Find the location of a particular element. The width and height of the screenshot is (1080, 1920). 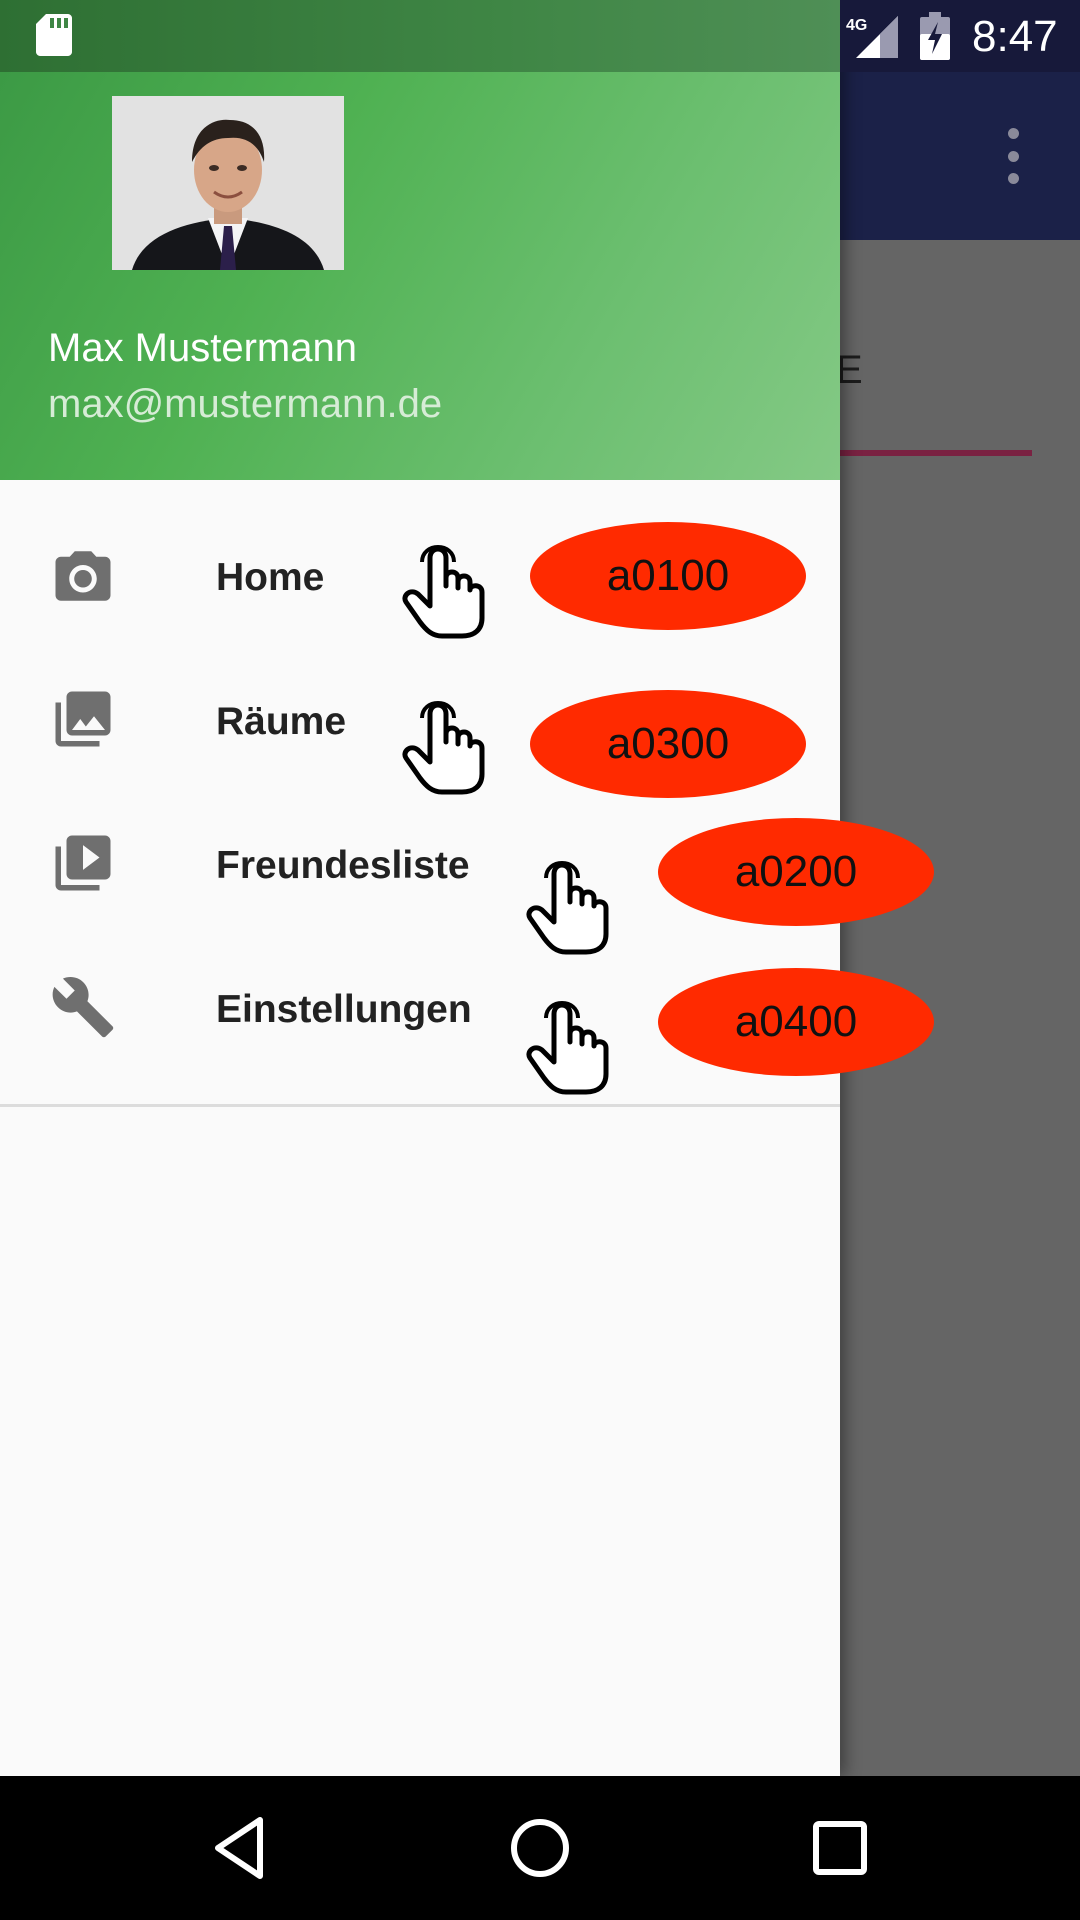

menu-item-label: Freundesliste is located at coordinates (343, 865).